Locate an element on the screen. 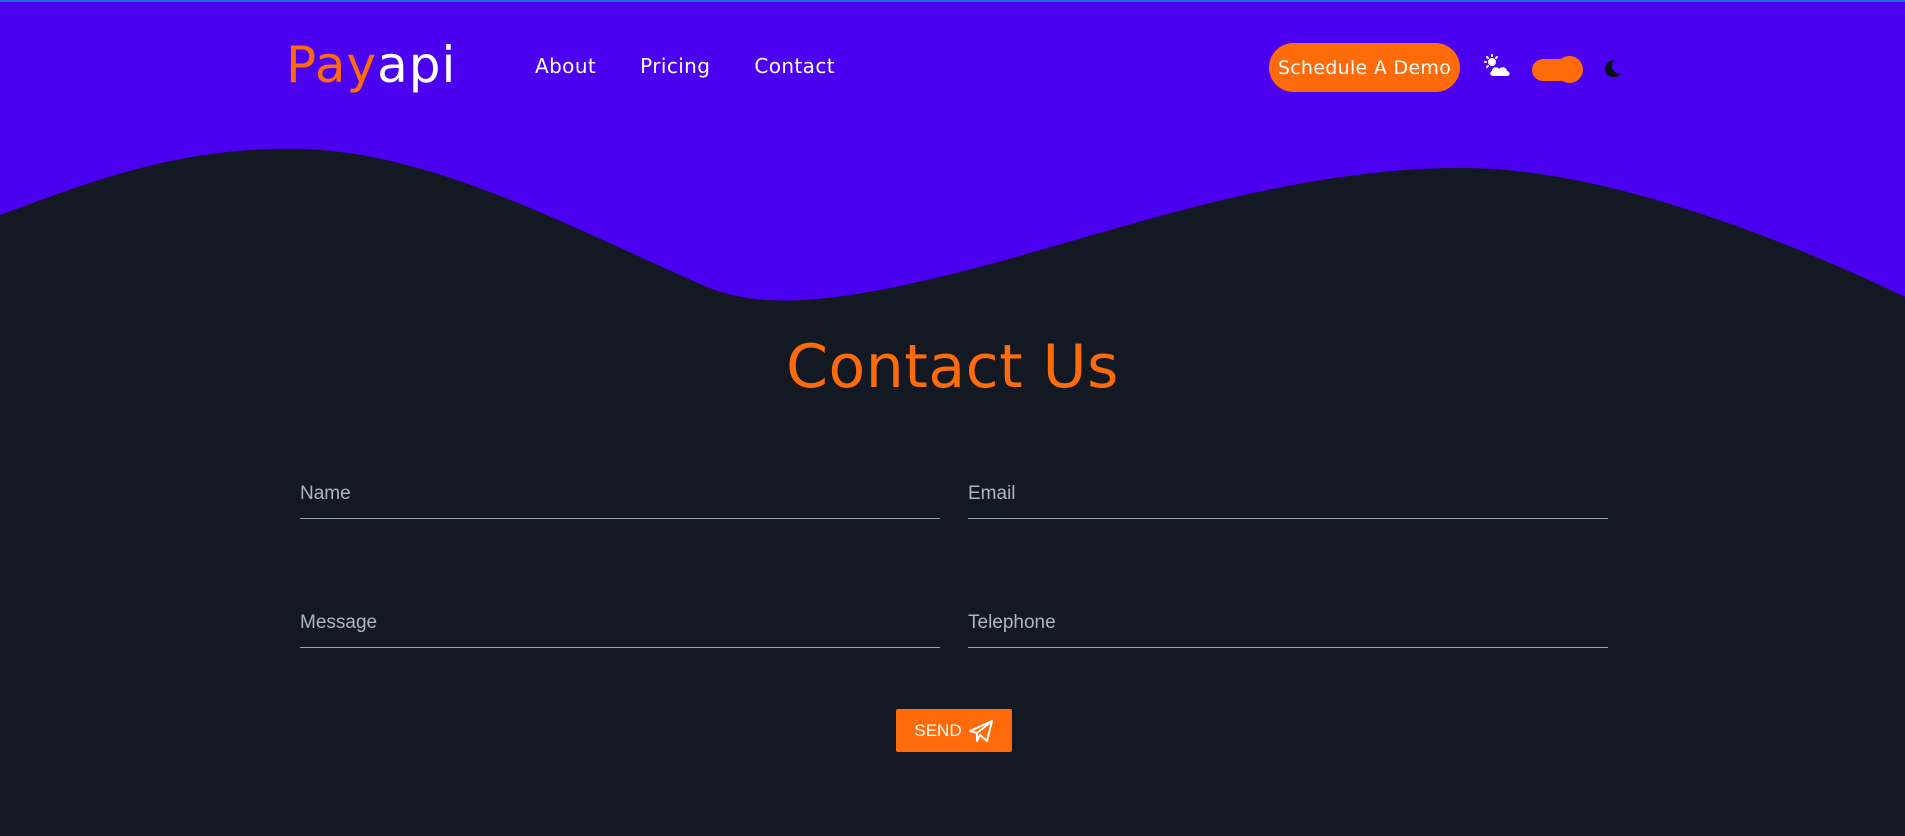 This screenshot has width=1905, height=836. paper-plane-icon is located at coordinates (980, 730).